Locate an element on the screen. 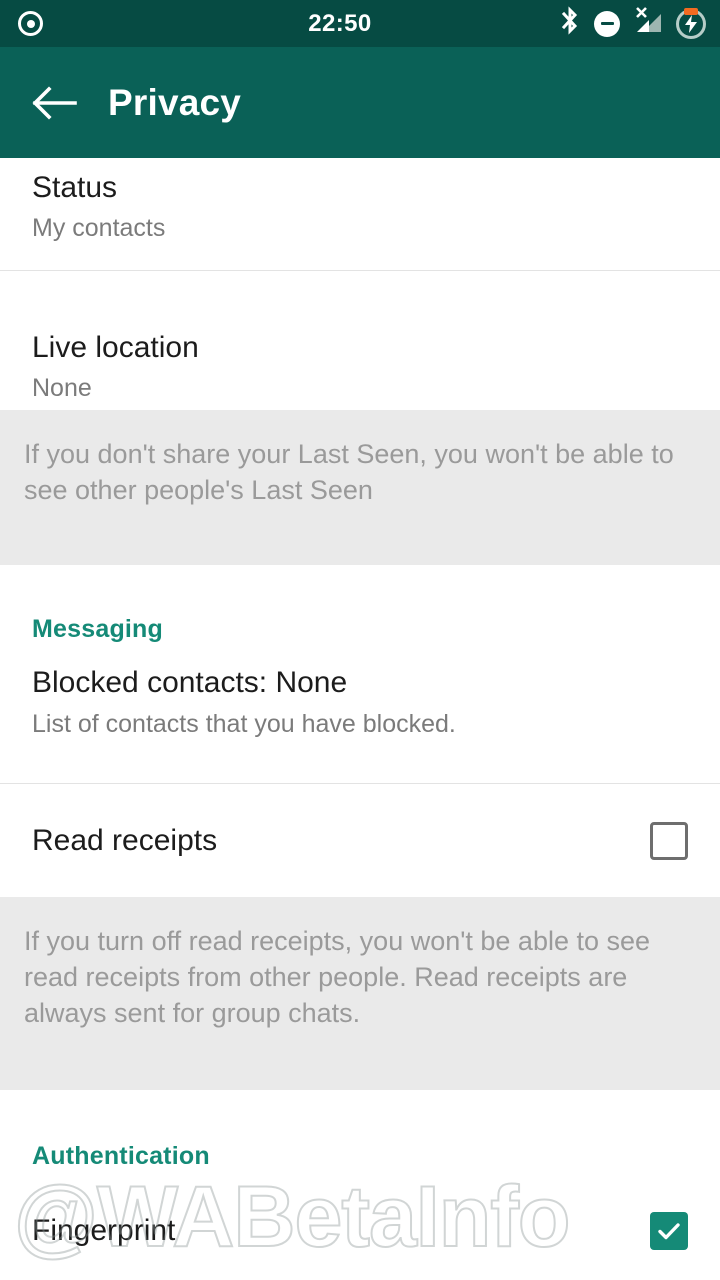  setting-row-status: Status My contacts is located at coordinates (360, 214).